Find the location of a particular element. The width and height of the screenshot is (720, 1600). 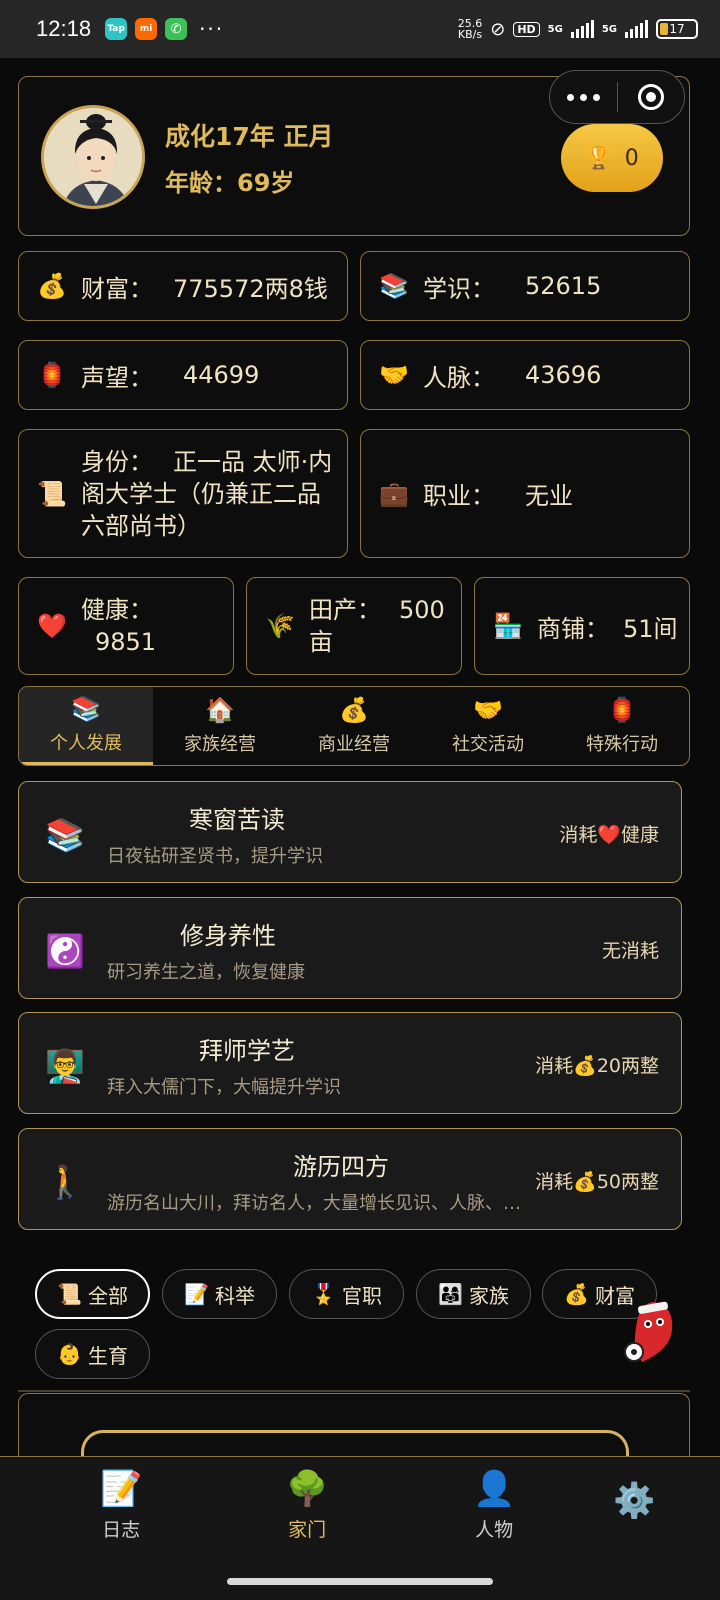

nav-log: 📝 日志 is located at coordinates (121, 1505).